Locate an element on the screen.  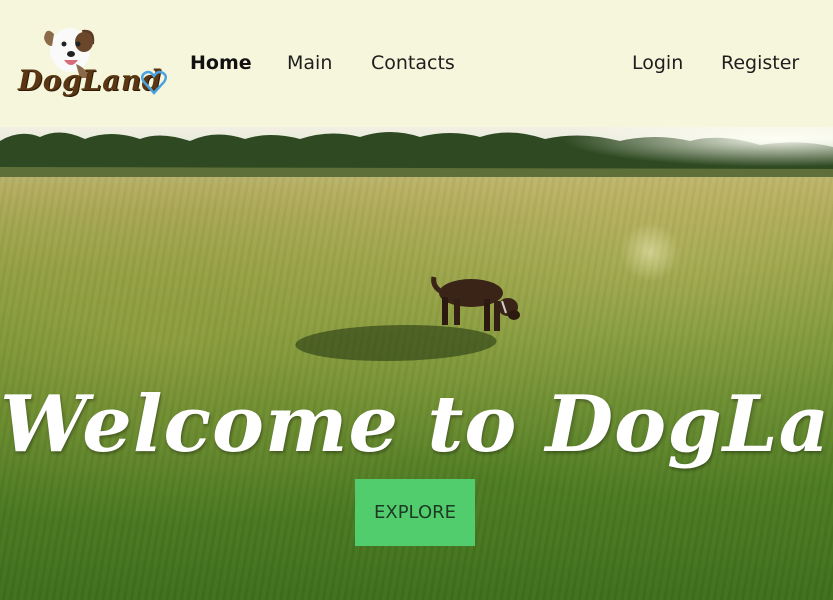
heart-icon is located at coordinates (154, 82).